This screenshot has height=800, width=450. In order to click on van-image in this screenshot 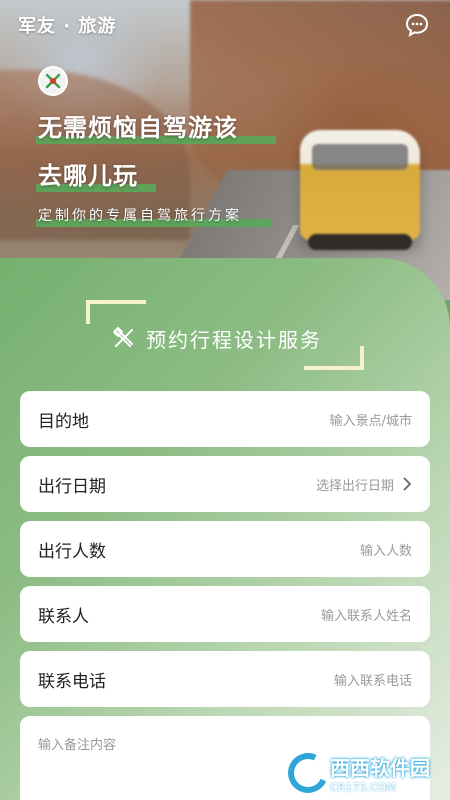, I will do `click(360, 190)`.